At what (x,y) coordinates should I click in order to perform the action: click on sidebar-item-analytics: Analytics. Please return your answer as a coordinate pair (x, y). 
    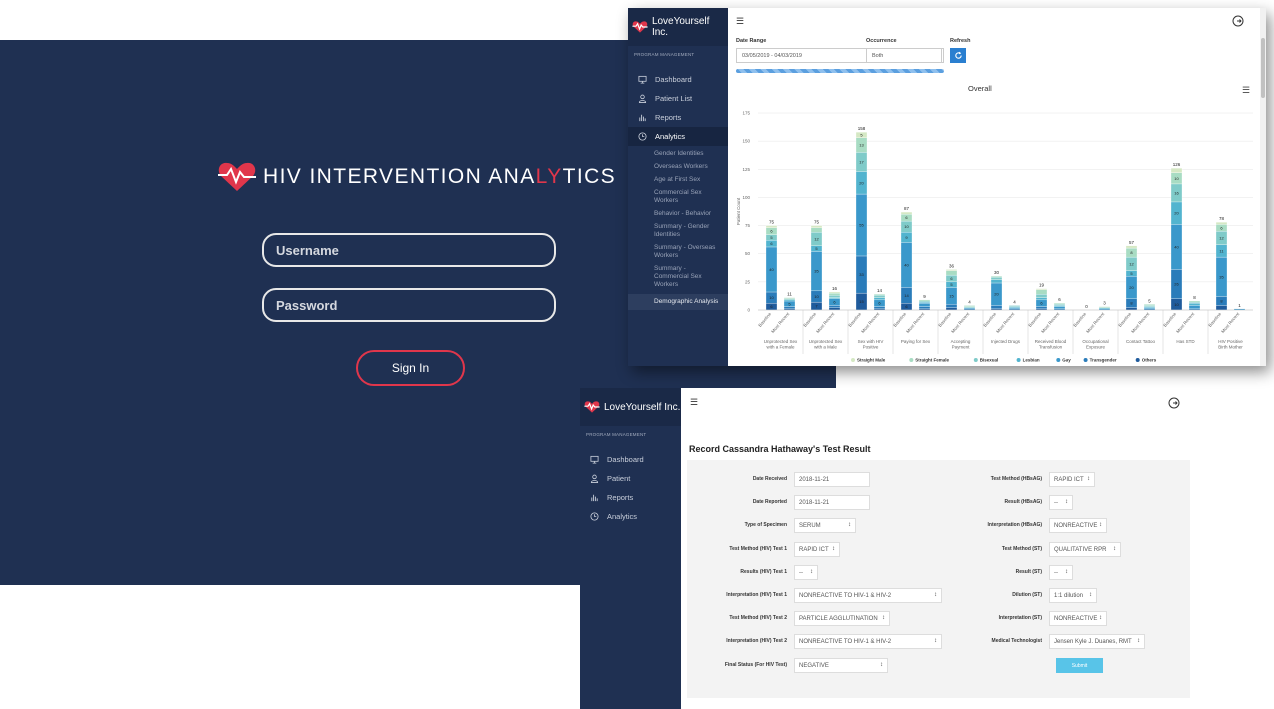
    Looking at the image, I should click on (678, 136).